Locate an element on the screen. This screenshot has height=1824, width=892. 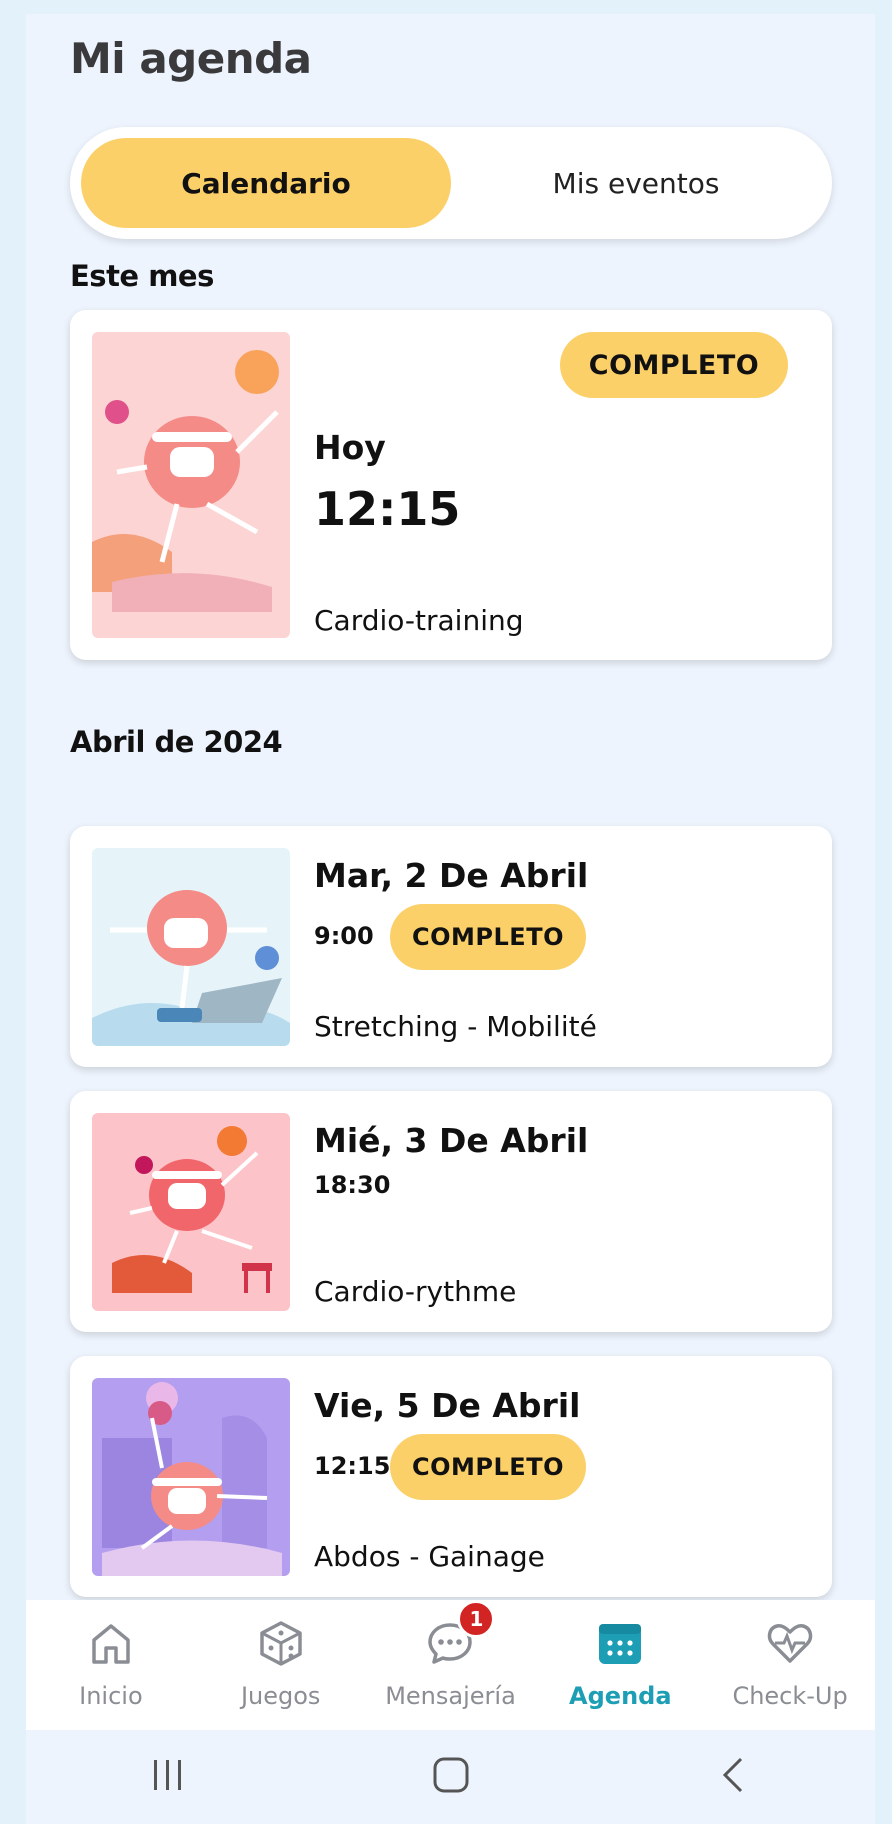
nav-item-inicio: Inicio is located at coordinates (111, 1665).